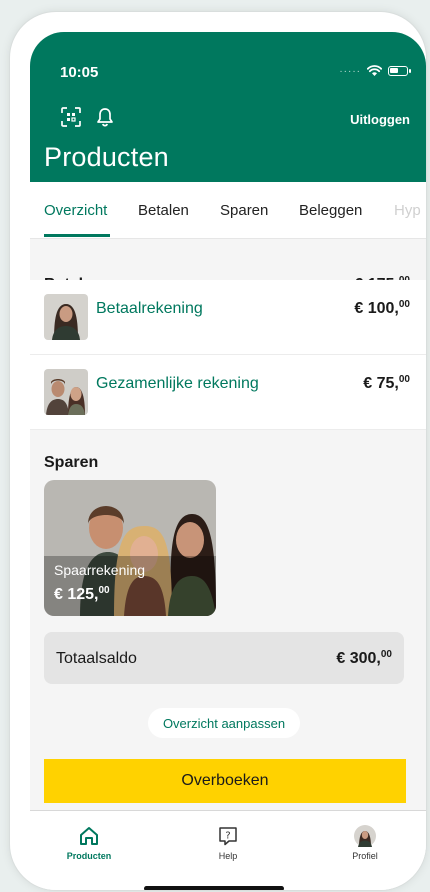 This screenshot has height=892, width=430. Describe the element at coordinates (365, 856) in the screenshot. I see `tabbar-label: Profiel` at that location.